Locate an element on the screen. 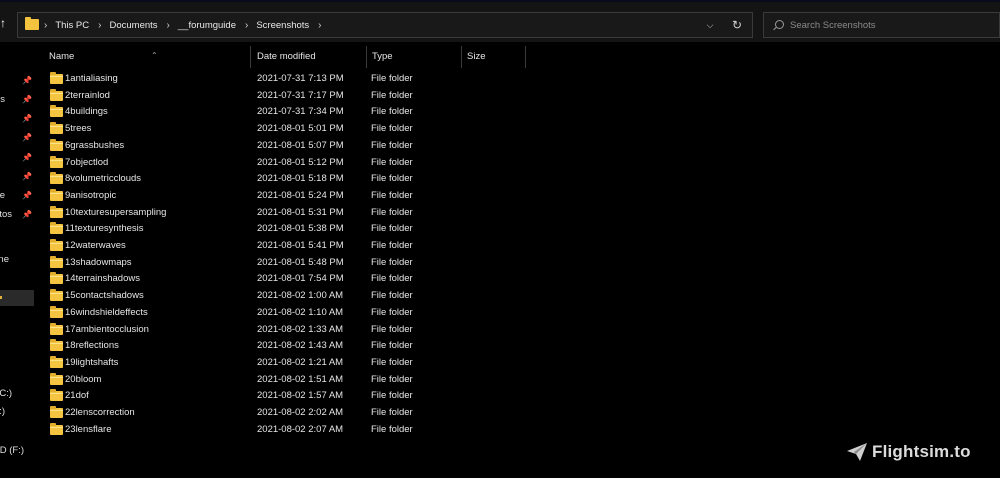 The width and height of the screenshot is (1000, 478). nav-item-2: s 📌 is located at coordinates (17, 100).